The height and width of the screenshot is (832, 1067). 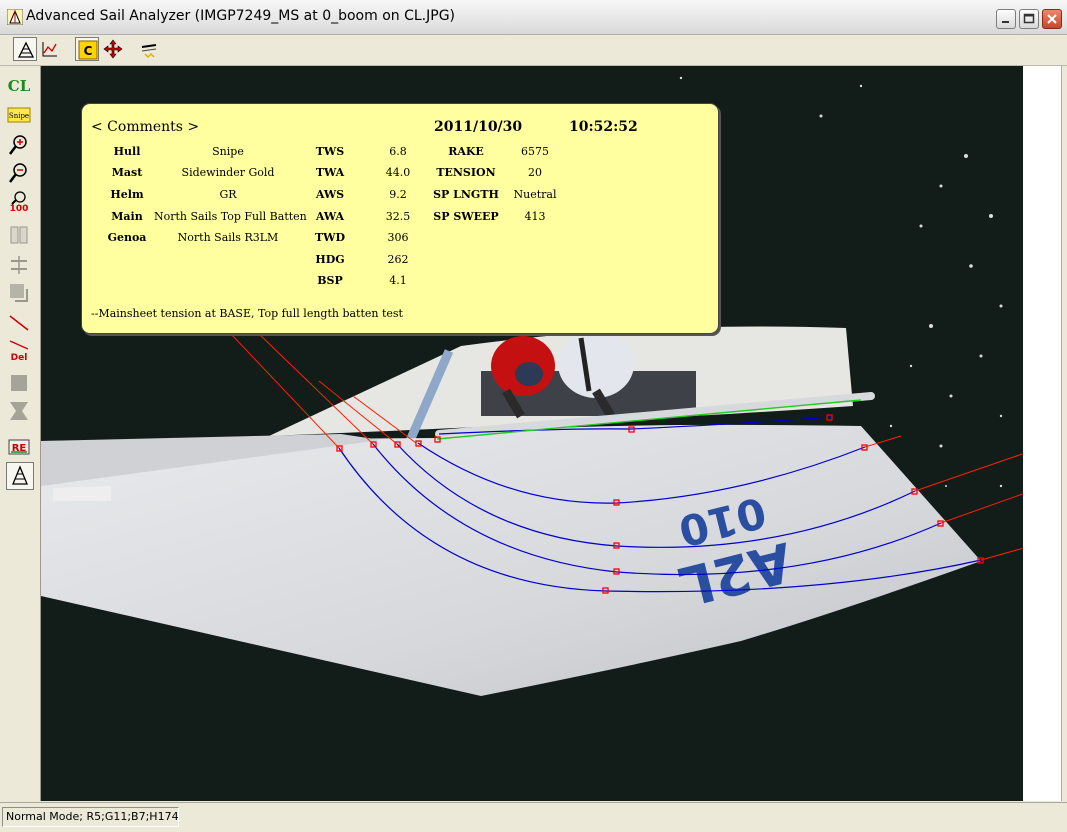 I want to click on report-icon: RE, so click(x=19, y=447).